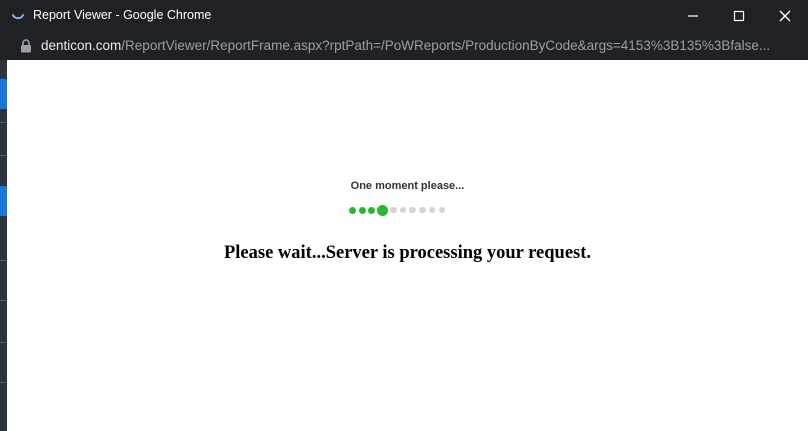 The image size is (808, 431). Describe the element at coordinates (81, 45) in the screenshot. I see `url-domain: denticon.com` at that location.